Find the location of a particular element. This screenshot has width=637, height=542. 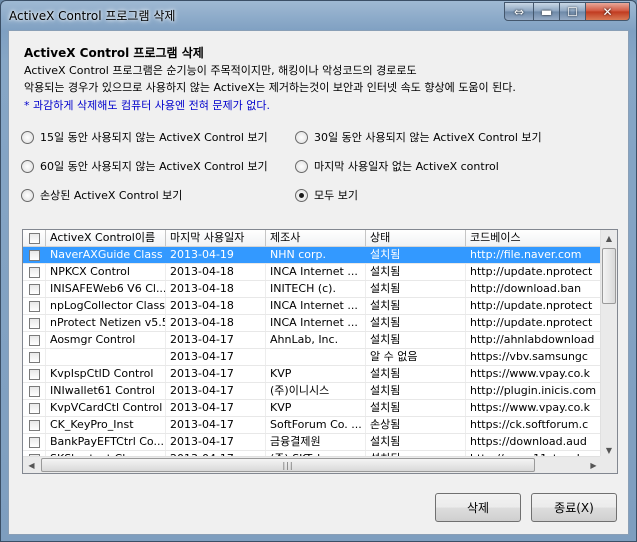

filter-label: 모두 보기 is located at coordinates (336, 195).